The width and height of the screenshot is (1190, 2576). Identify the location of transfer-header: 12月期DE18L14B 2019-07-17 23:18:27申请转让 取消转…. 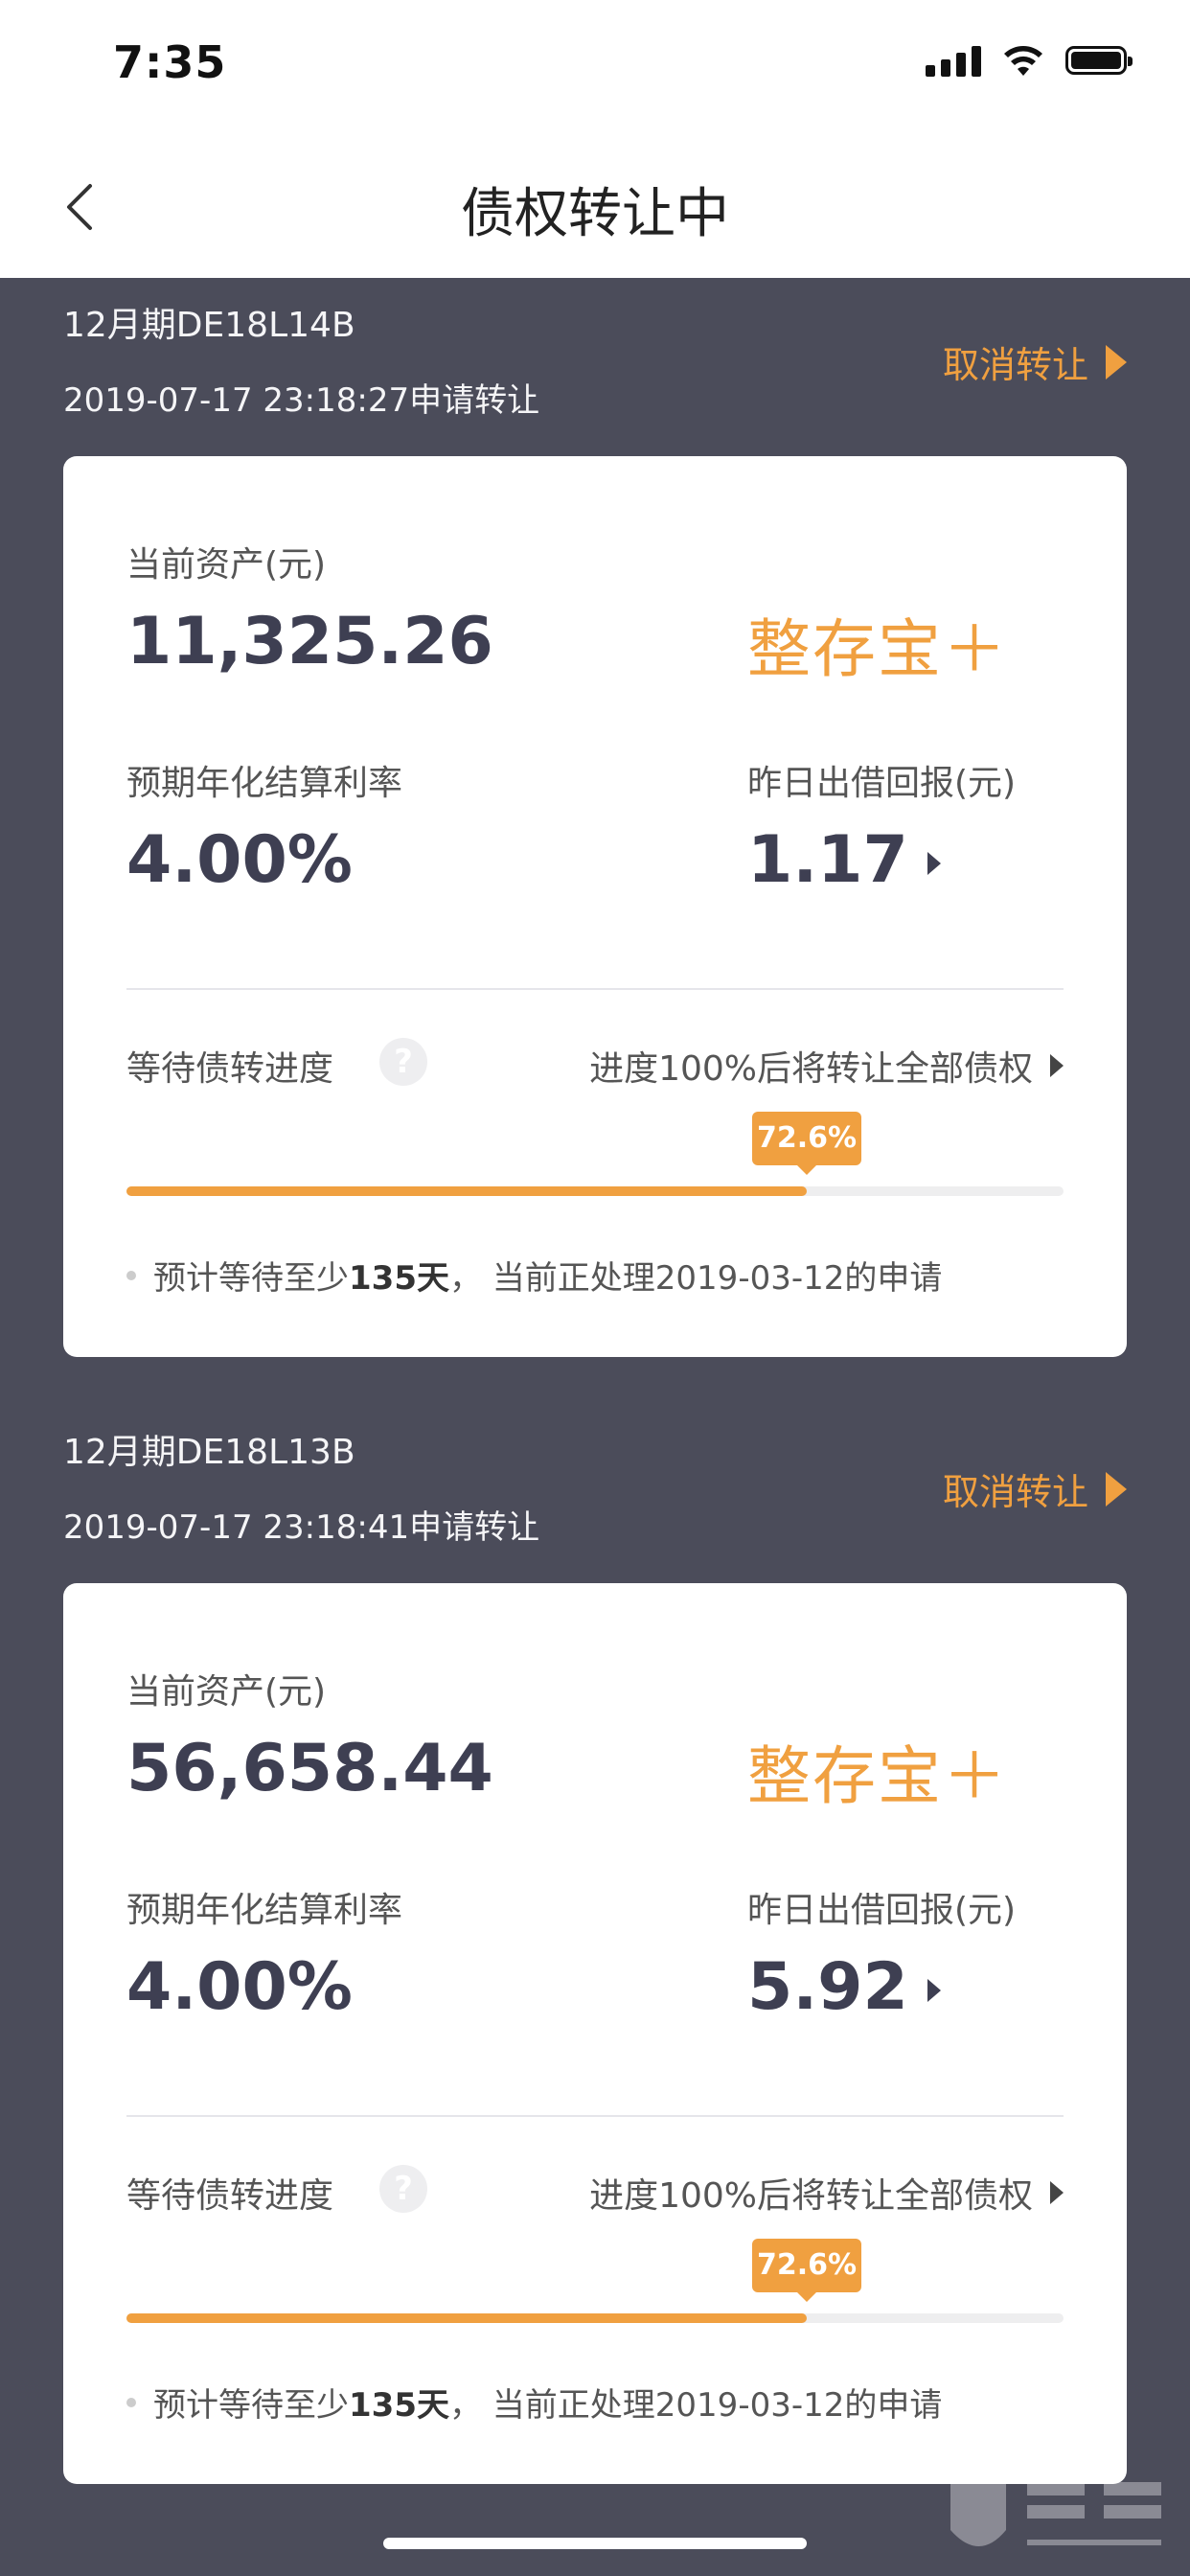
(595, 359).